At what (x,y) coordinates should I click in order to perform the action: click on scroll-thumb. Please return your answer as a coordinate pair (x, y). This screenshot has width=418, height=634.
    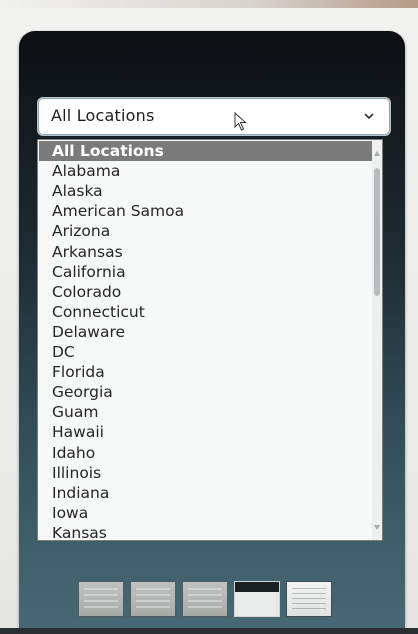
    Looking at the image, I should click on (377, 232).